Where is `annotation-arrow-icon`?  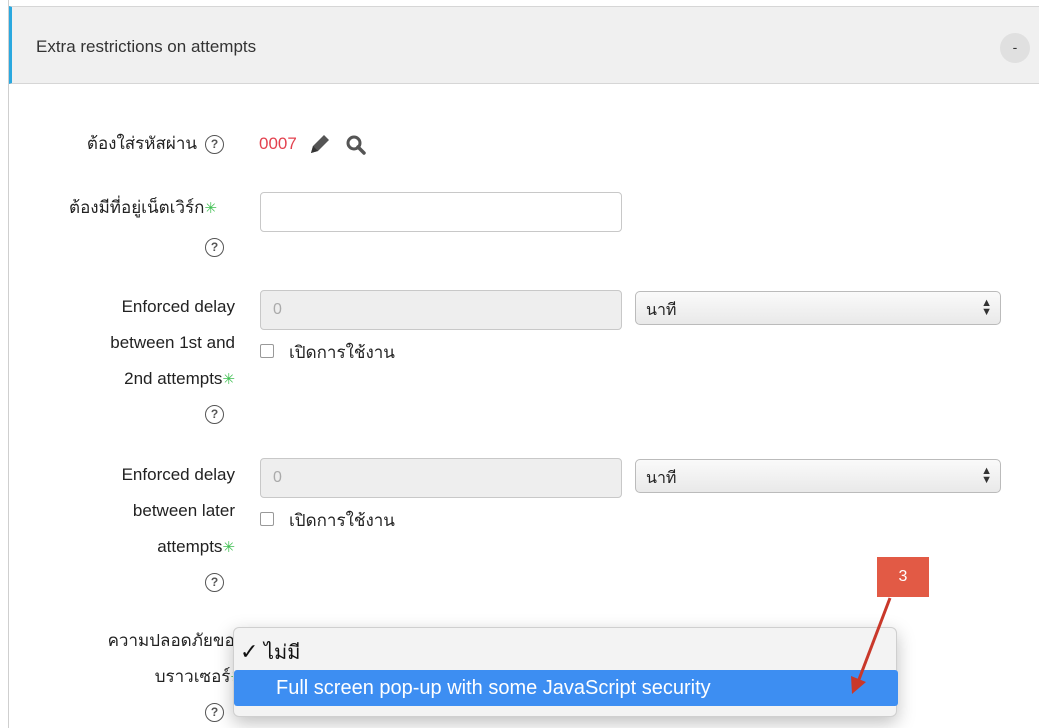 annotation-arrow-icon is located at coordinates (871, 645).